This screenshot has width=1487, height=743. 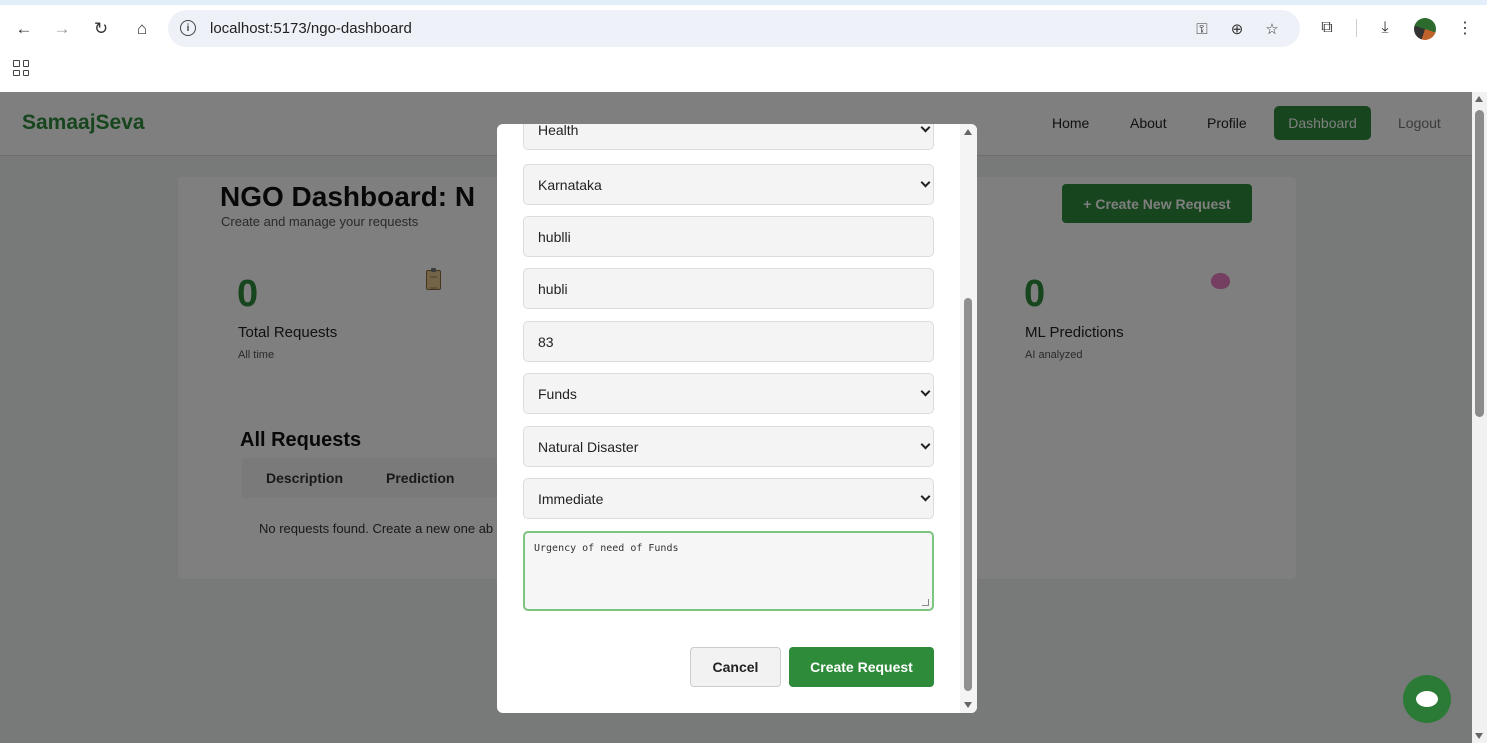 What do you see at coordinates (1327, 28) in the screenshot?
I see `extensions-icon: ⧉` at bounding box center [1327, 28].